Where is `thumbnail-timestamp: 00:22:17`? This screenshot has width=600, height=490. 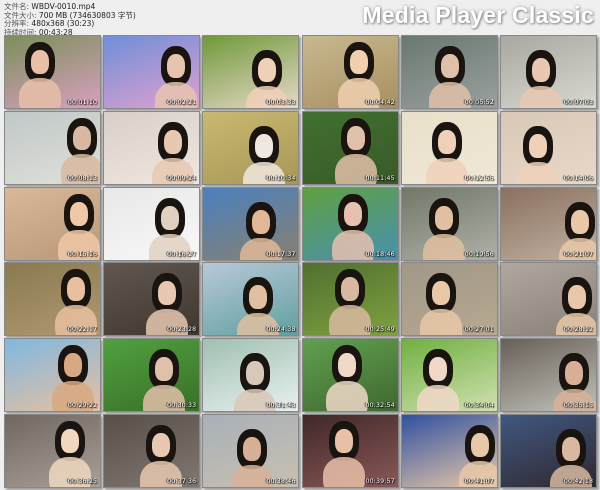 thumbnail-timestamp: 00:22:17 is located at coordinates (82, 329).